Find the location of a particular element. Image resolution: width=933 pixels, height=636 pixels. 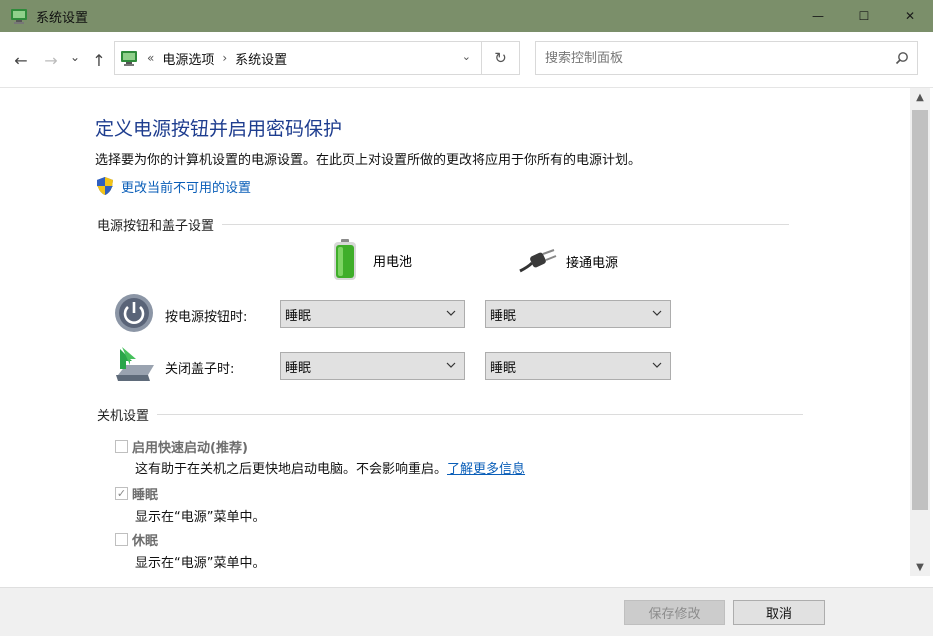

window-title: 系统设置 is located at coordinates (62, 18).